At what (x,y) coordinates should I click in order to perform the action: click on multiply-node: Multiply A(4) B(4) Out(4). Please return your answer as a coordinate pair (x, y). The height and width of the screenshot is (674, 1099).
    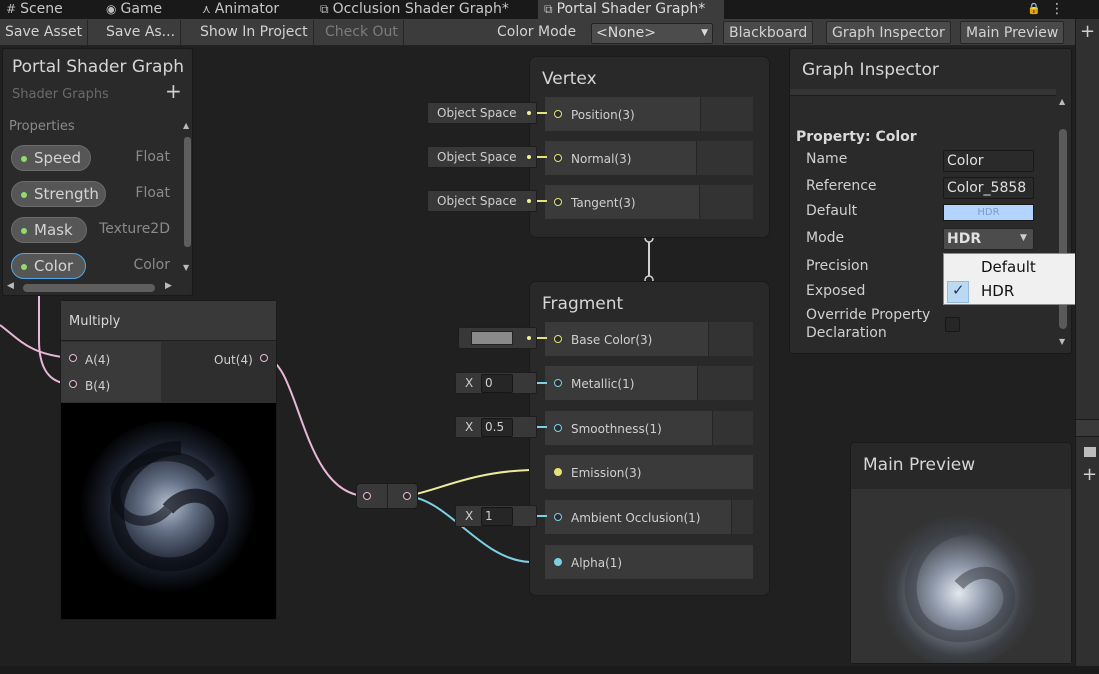
    Looking at the image, I should click on (168, 460).